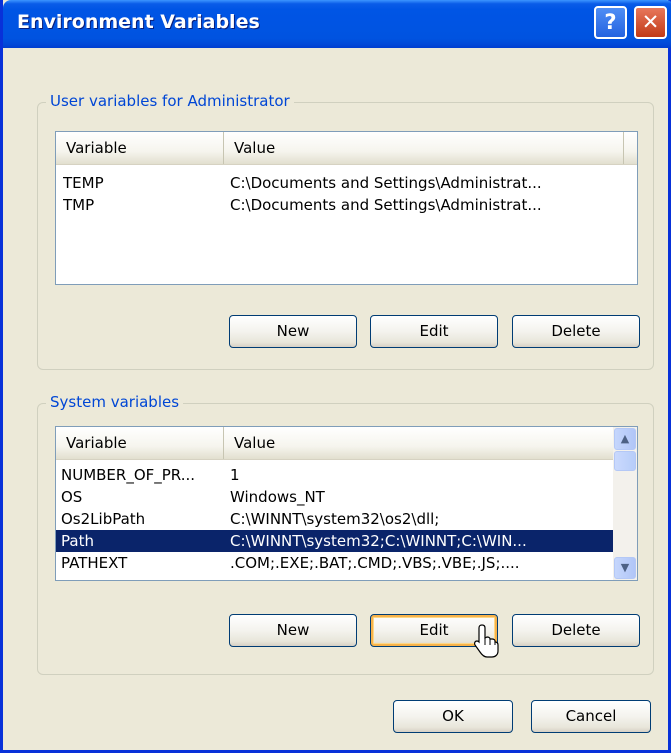  What do you see at coordinates (625, 461) in the screenshot?
I see `scroll-thumb` at bounding box center [625, 461].